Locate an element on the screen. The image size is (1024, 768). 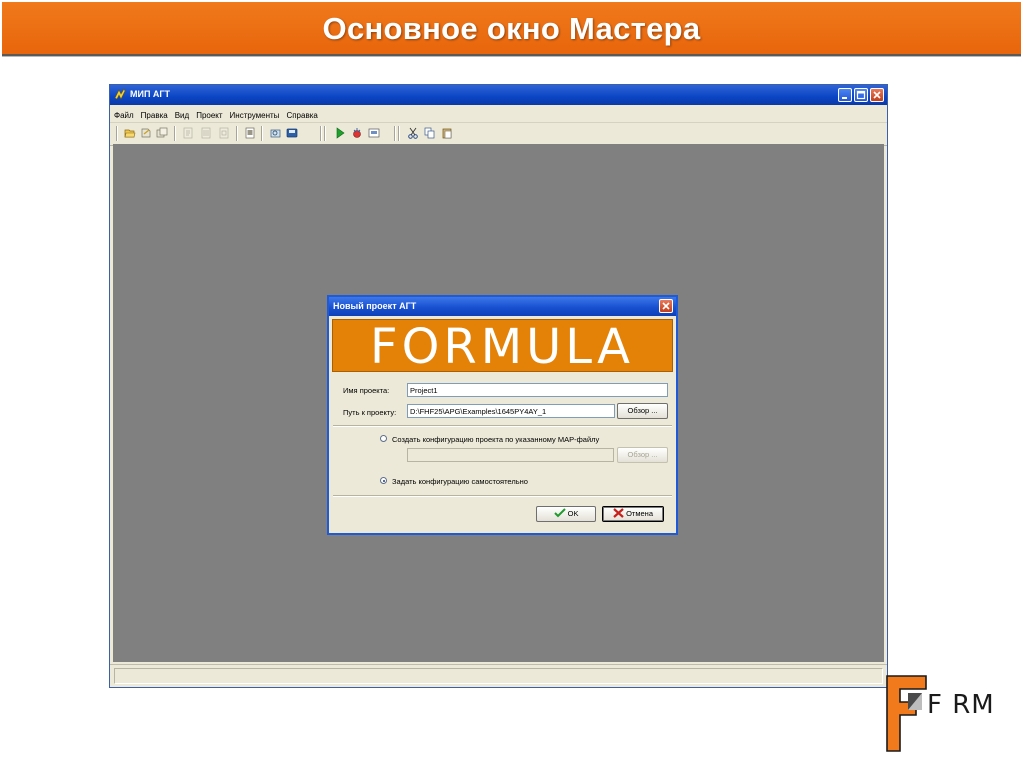
menu-help: Справка is located at coordinates (301, 114).